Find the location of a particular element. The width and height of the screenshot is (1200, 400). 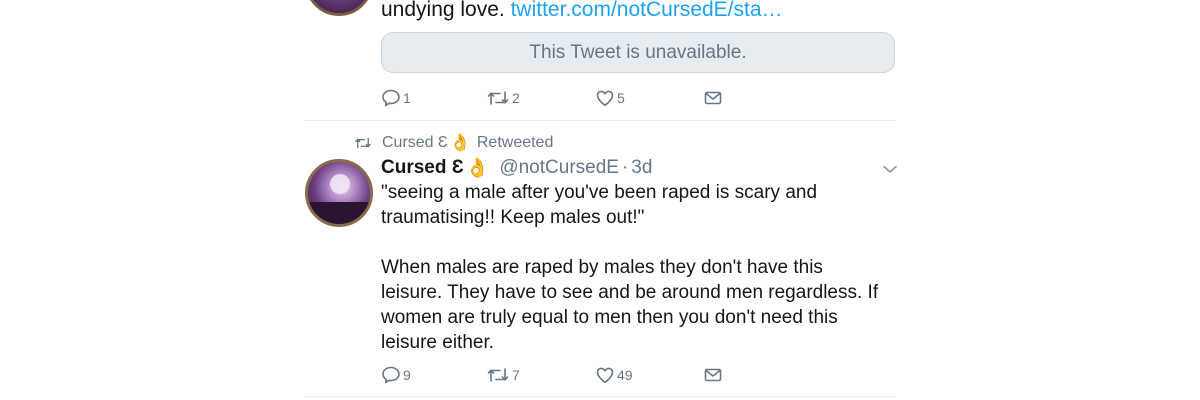

retweet-context: Cursed Ɛ 👌 Retweeted is located at coordinates (453, 143).